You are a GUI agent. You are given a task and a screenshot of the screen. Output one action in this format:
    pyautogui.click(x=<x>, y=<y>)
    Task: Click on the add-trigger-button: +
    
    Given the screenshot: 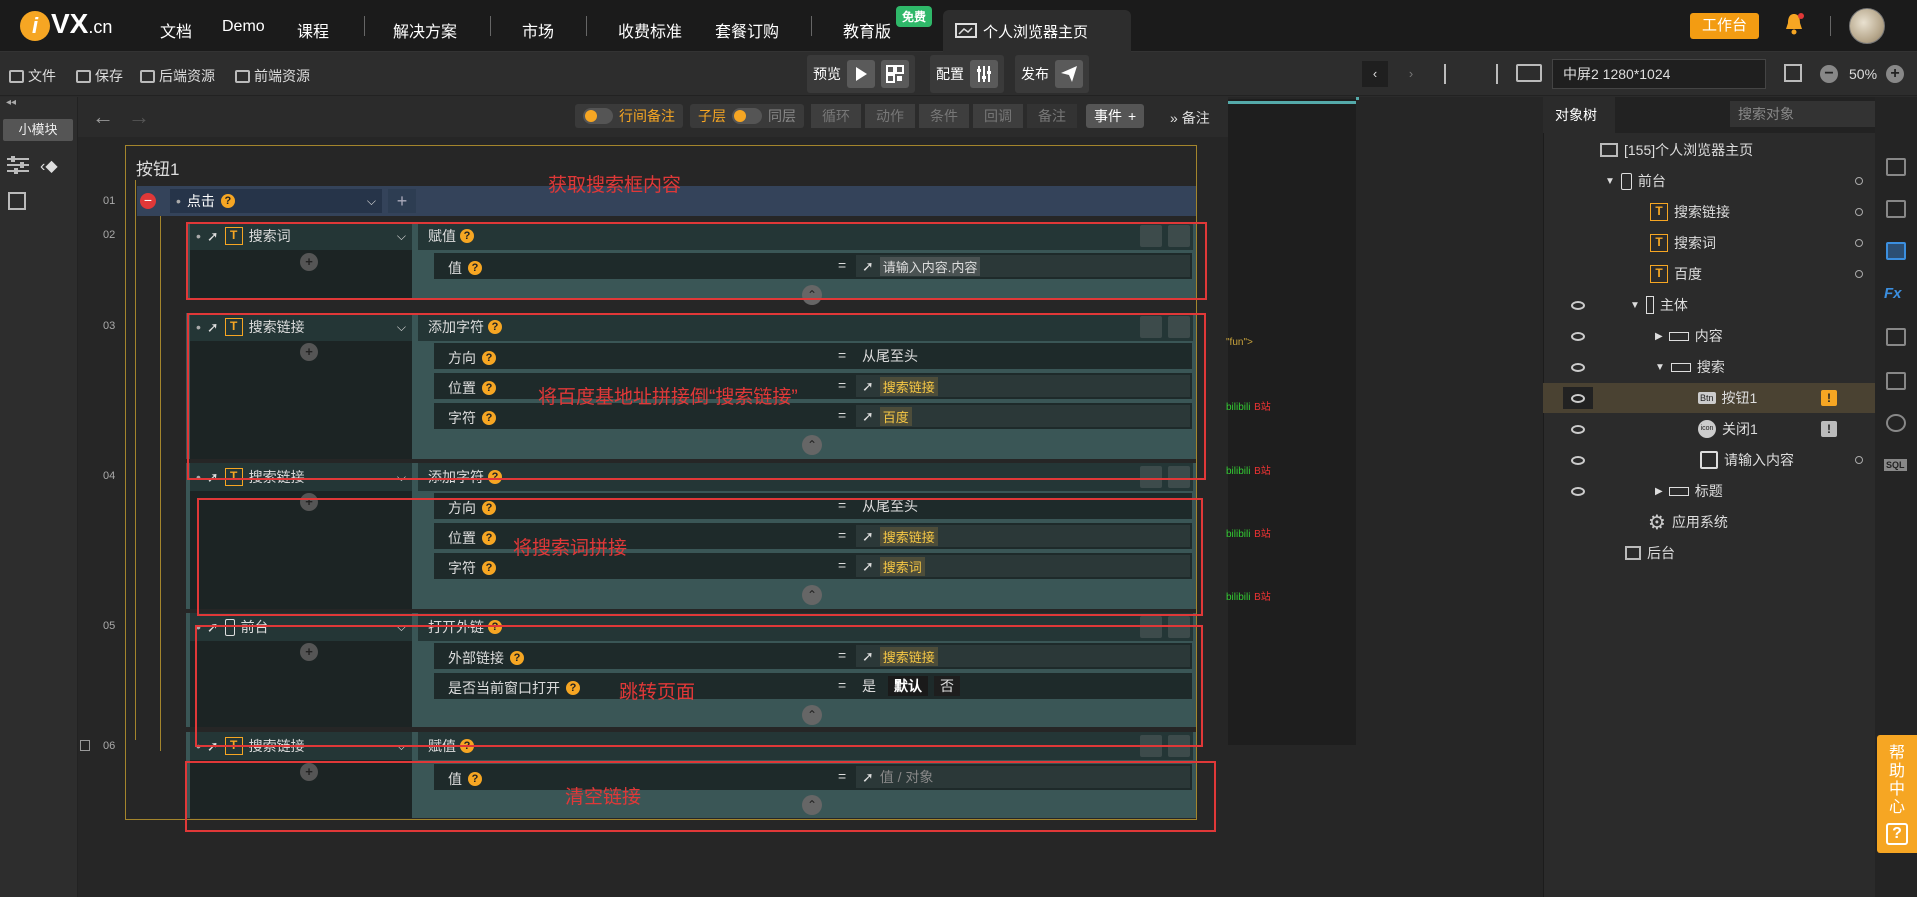 What is the action you would take?
    pyautogui.click(x=402, y=201)
    